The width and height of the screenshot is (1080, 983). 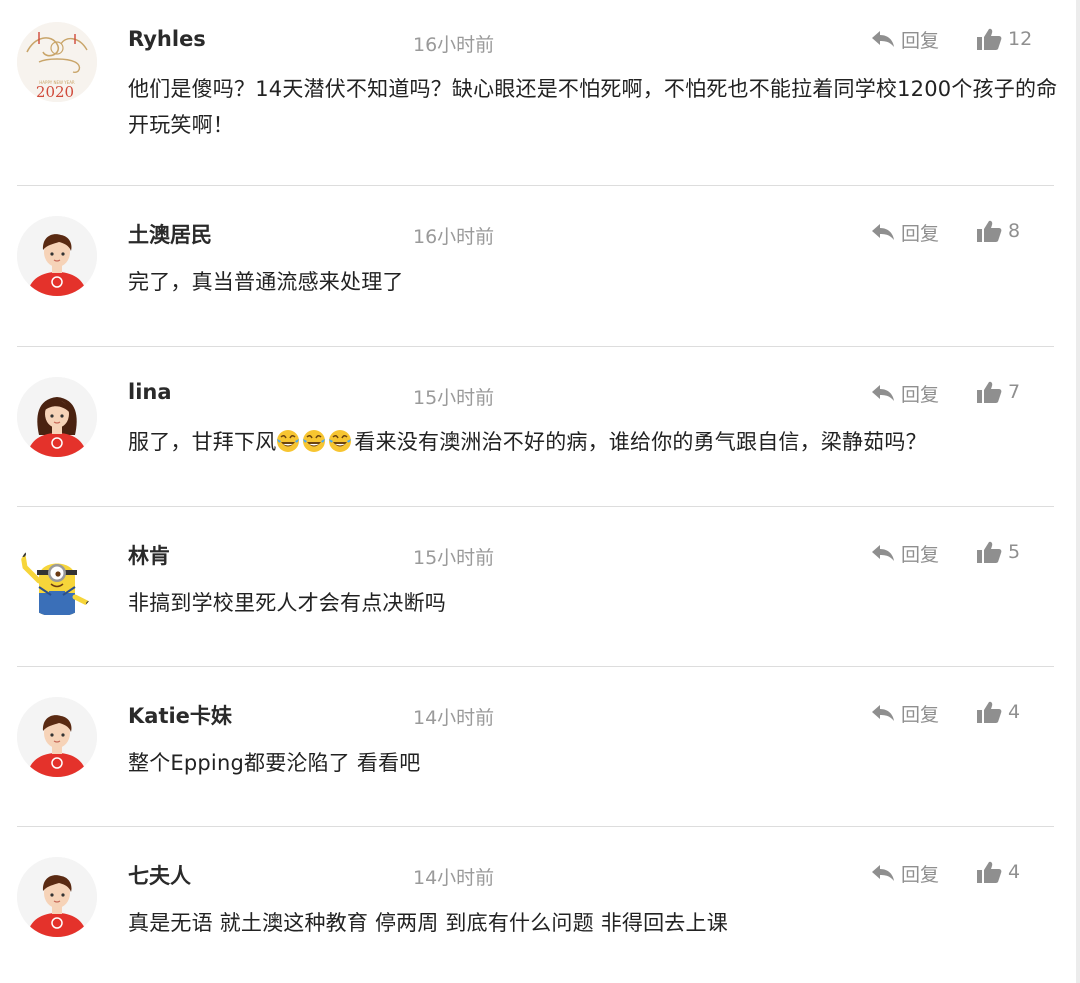 What do you see at coordinates (1014, 552) in the screenshot?
I see `like-count: 5` at bounding box center [1014, 552].